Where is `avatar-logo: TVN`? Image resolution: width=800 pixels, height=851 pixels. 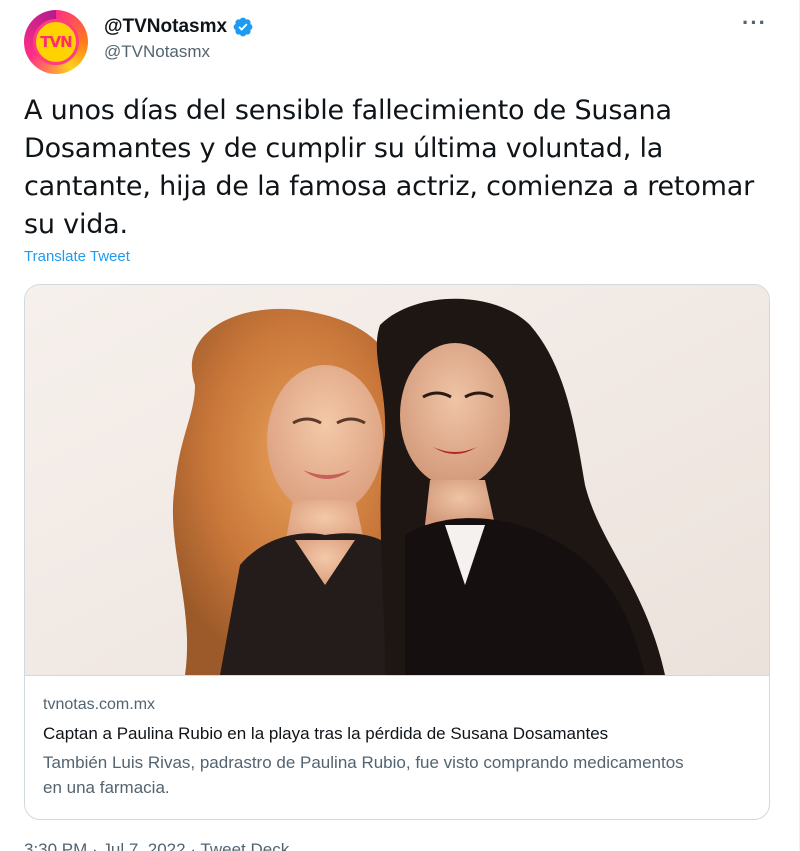
avatar-logo: TVN is located at coordinates (56, 42).